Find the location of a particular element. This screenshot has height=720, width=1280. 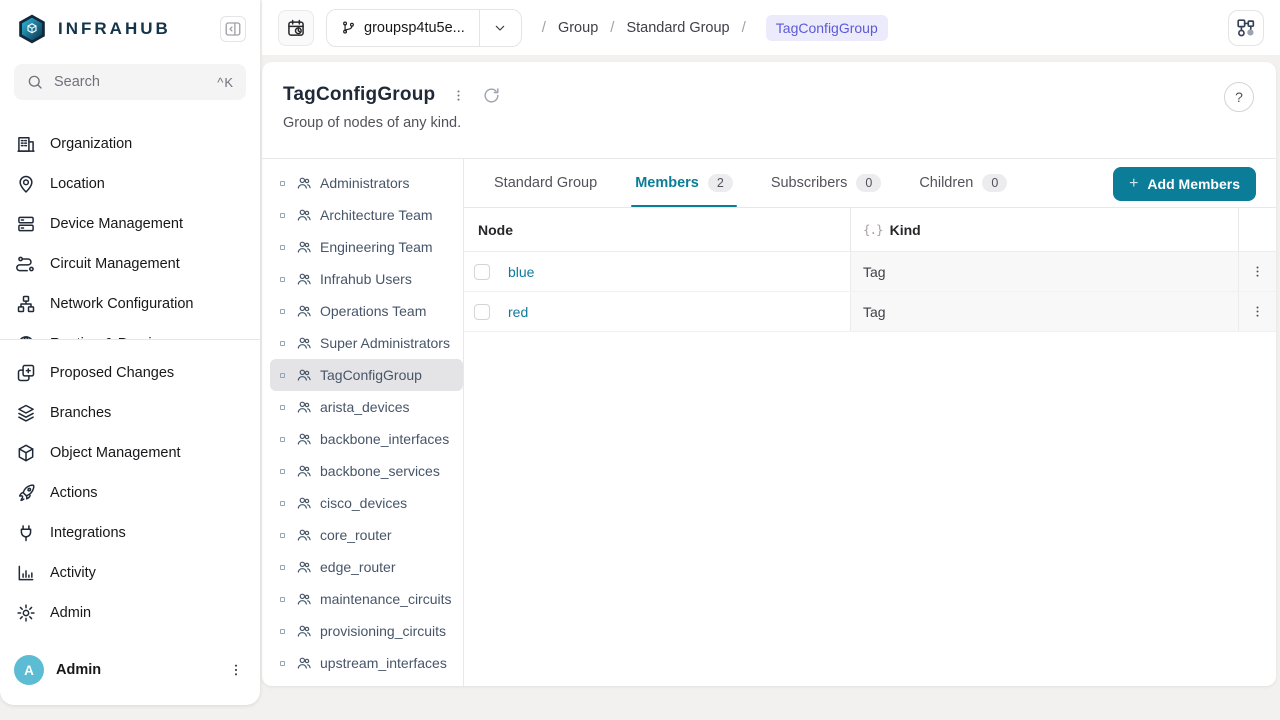

node-link-blue: blue is located at coordinates (521, 272).